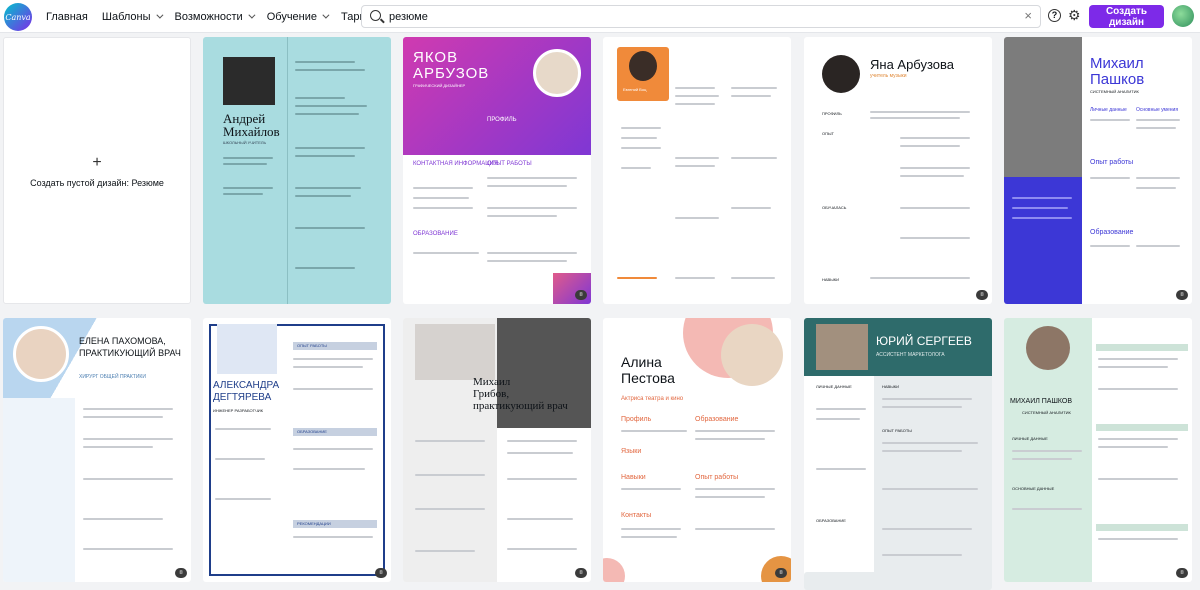 Image resolution: width=1200 pixels, height=590 pixels. What do you see at coordinates (890, 386) in the screenshot?
I see `template-heading: НАВЫКИ` at bounding box center [890, 386].